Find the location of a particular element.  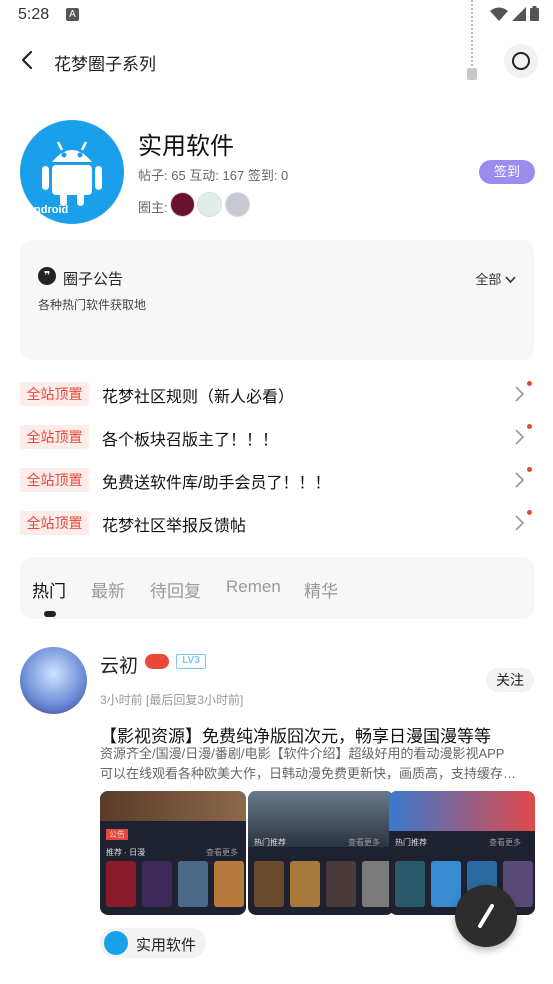

tab-hot: 热门 is located at coordinates (49, 589).